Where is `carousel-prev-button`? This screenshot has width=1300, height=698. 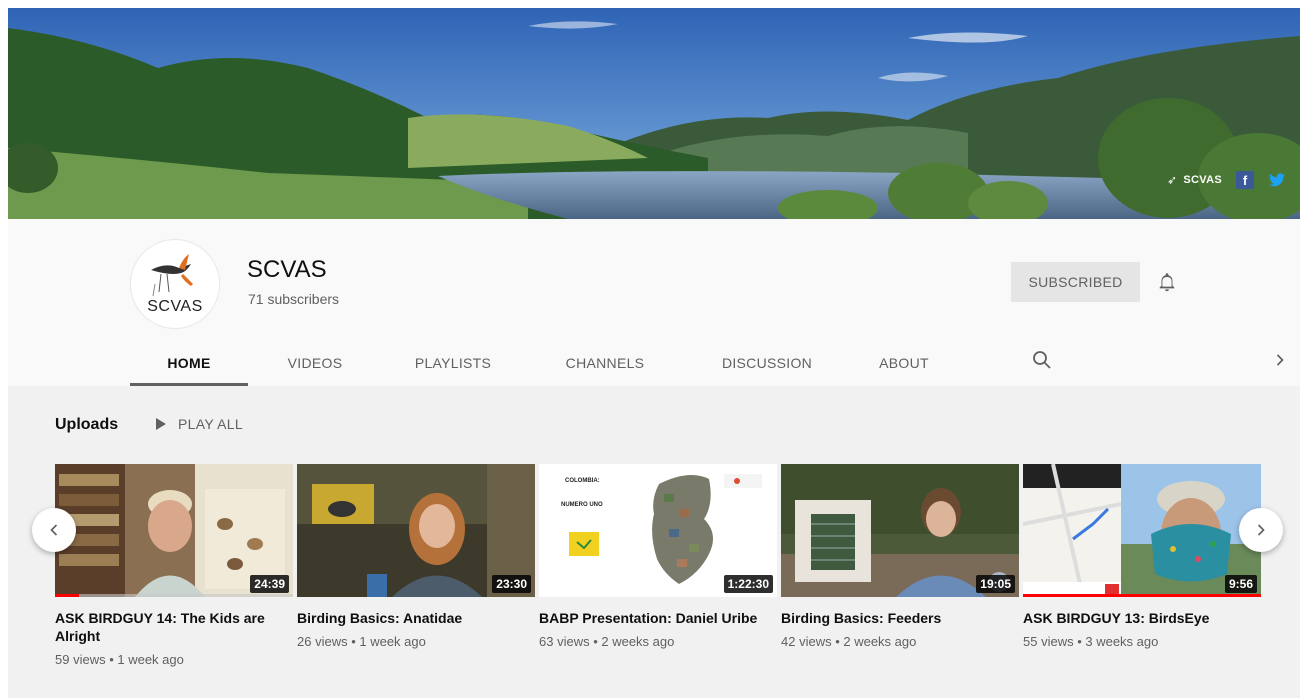
carousel-prev-button is located at coordinates (54, 530).